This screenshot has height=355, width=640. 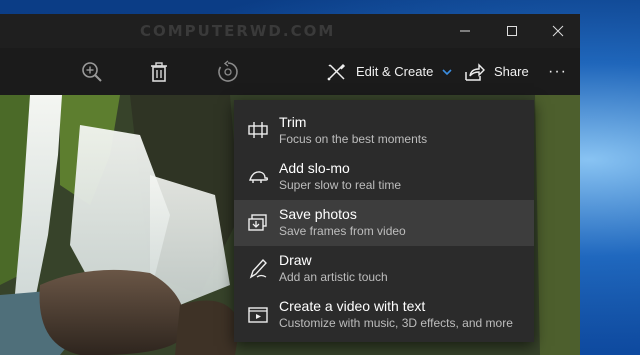 What do you see at coordinates (259, 177) in the screenshot?
I see `turtle-icon` at bounding box center [259, 177].